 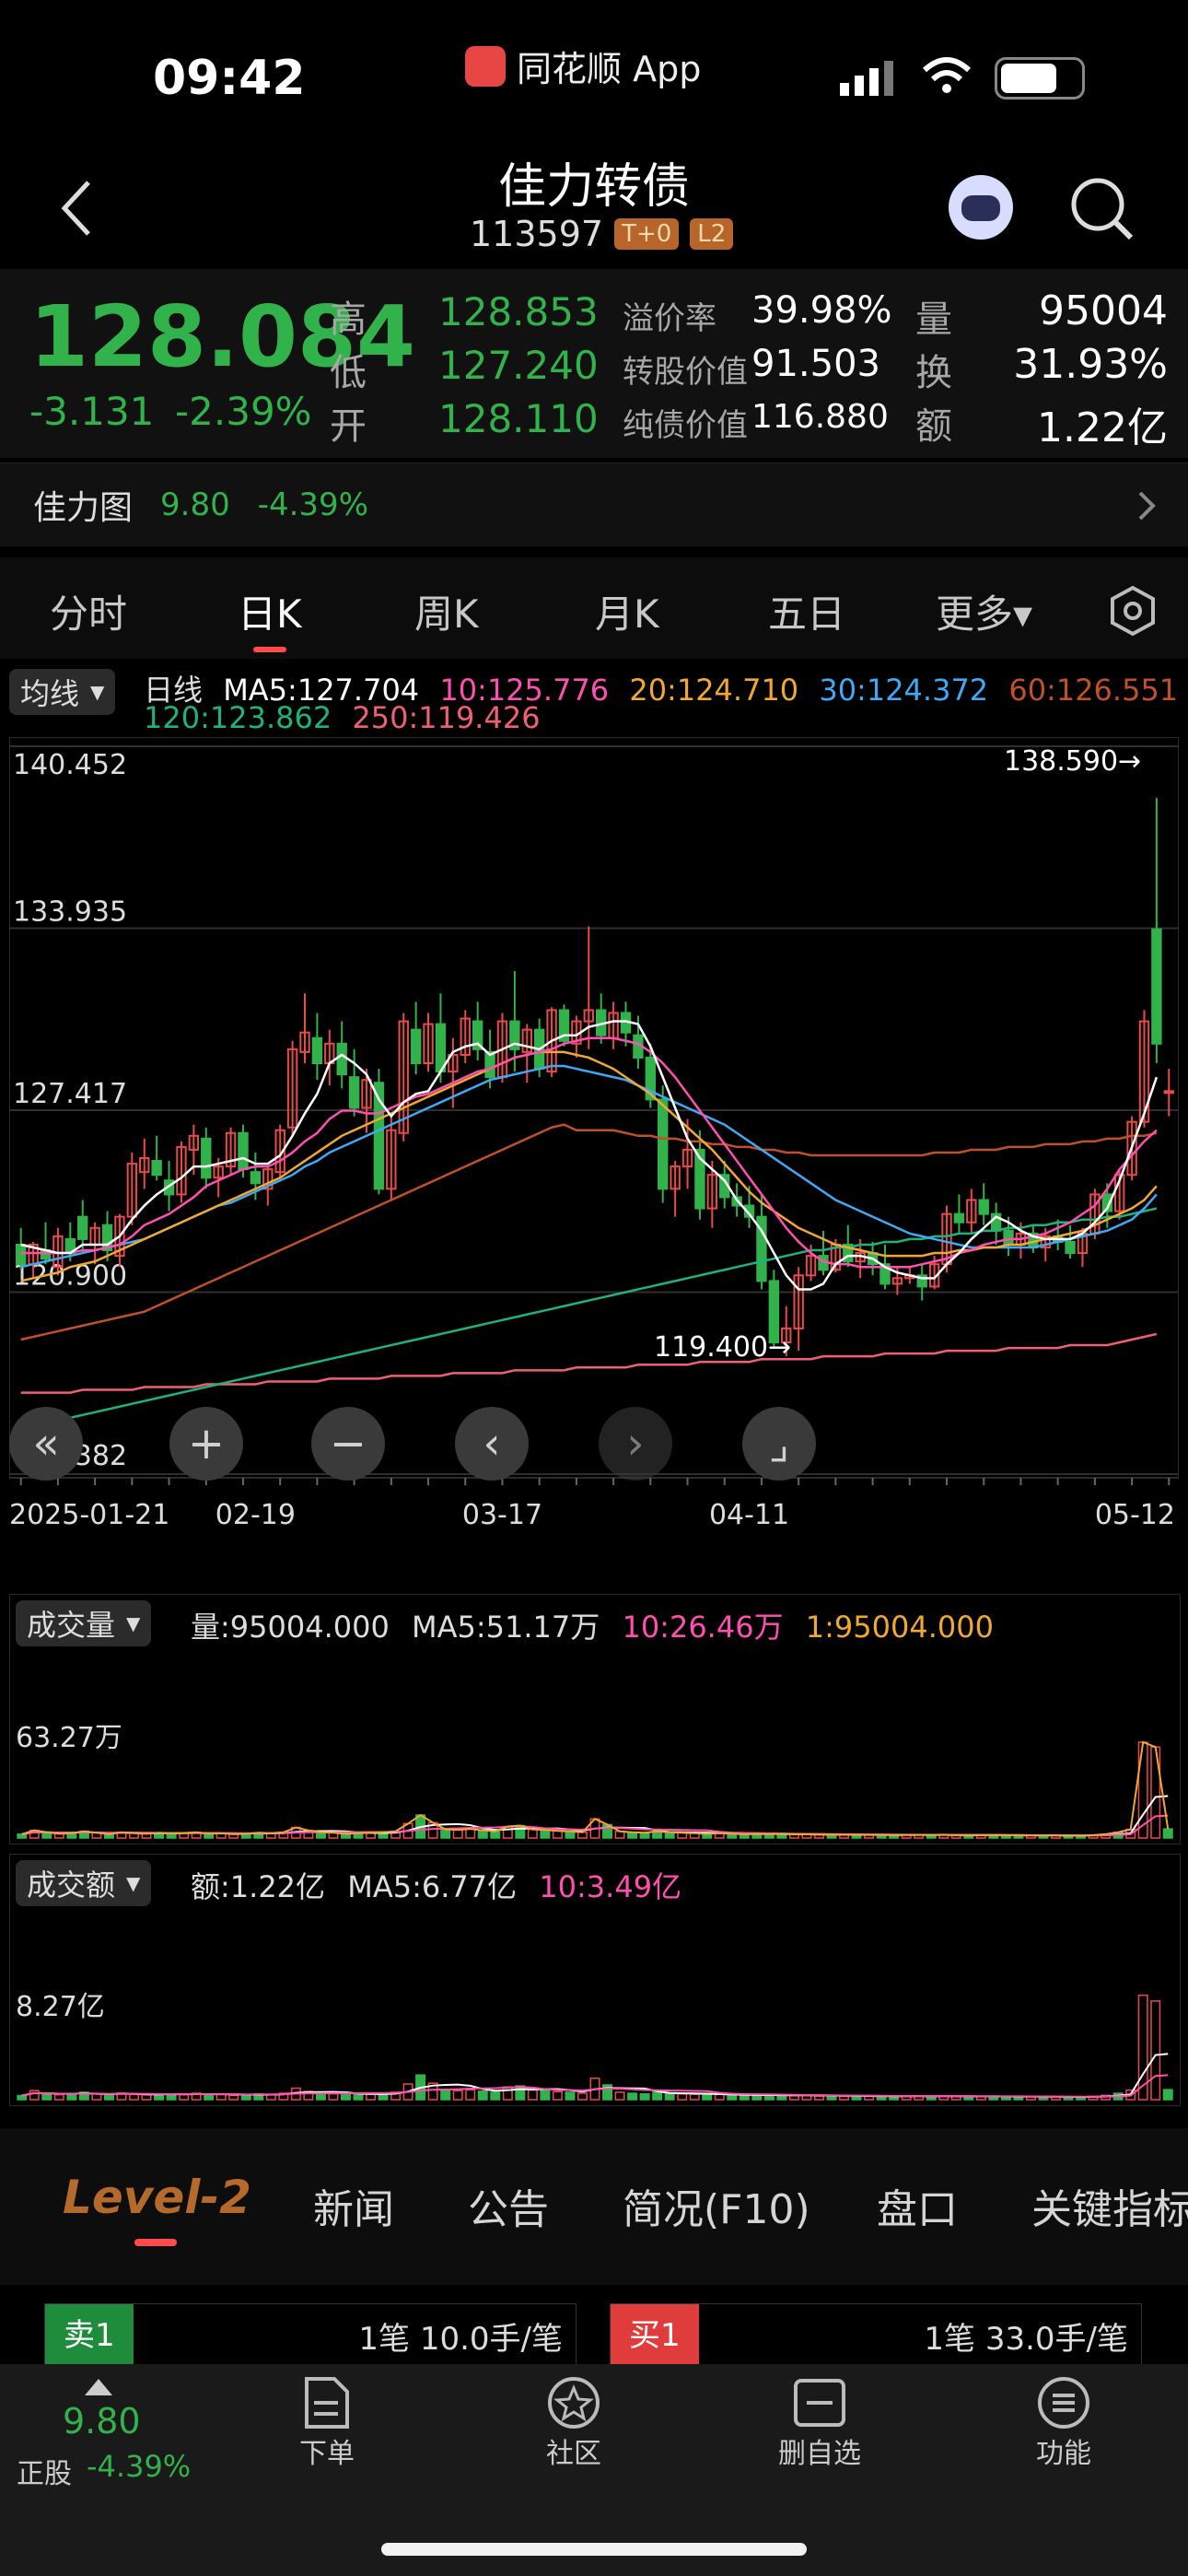 I want to click on amt-legend-ma5: MA5:6.77亿, so click(x=432, y=1886).